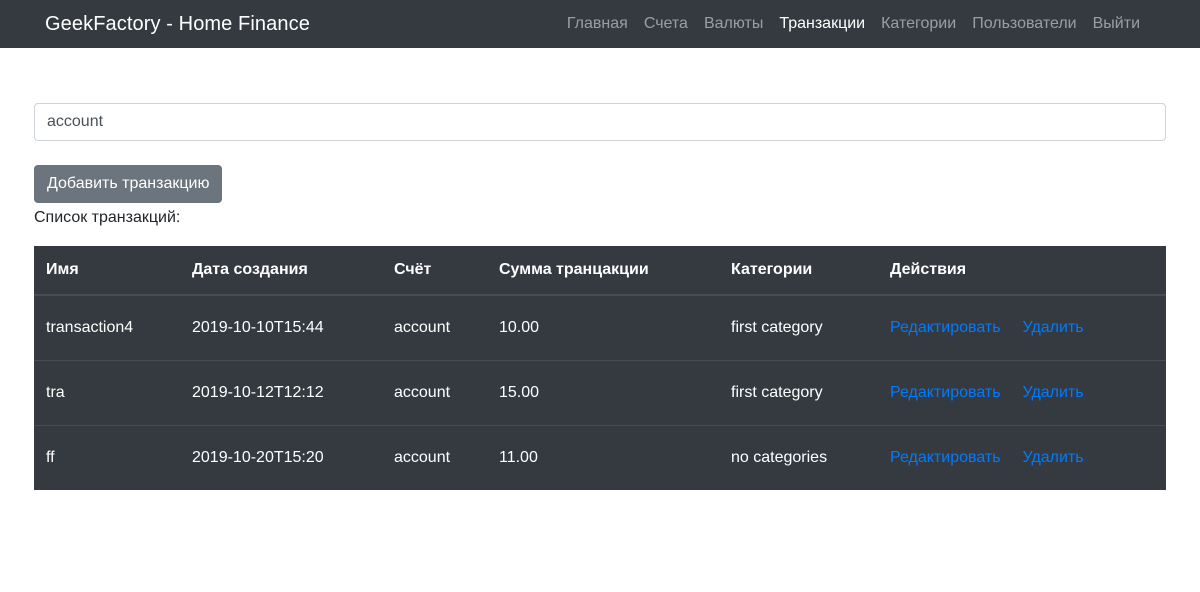 Image resolution: width=1200 pixels, height=592 pixels. What do you see at coordinates (733, 24) in the screenshot?
I see `nav-link-currencies: Валюты` at bounding box center [733, 24].